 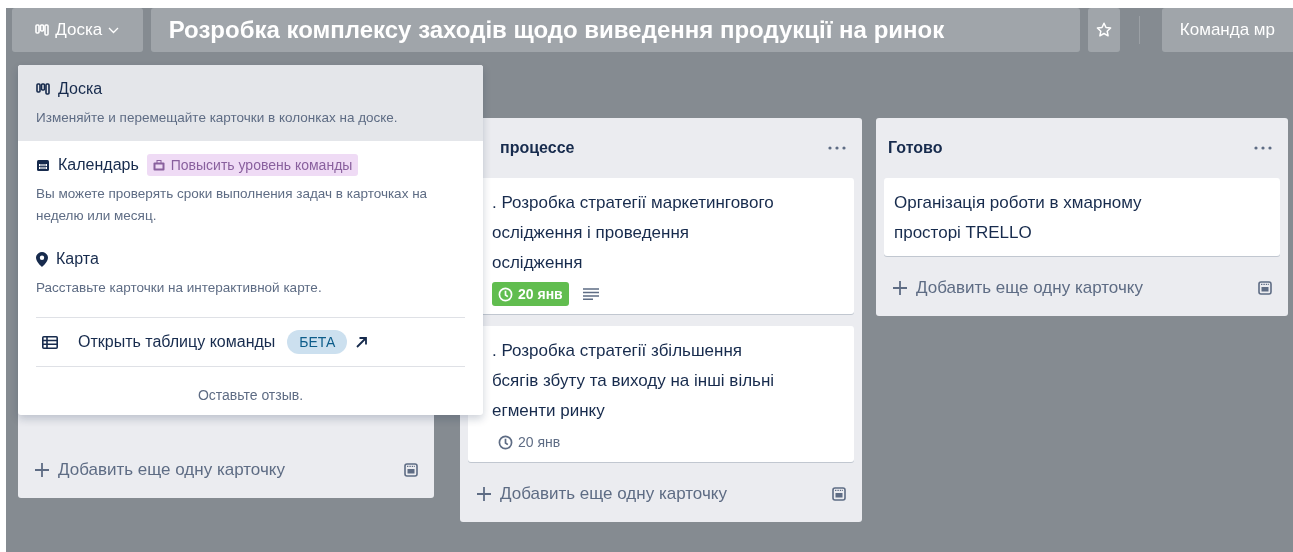 I want to click on team-table-link: Открыть таблицу команды, so click(x=159, y=342).